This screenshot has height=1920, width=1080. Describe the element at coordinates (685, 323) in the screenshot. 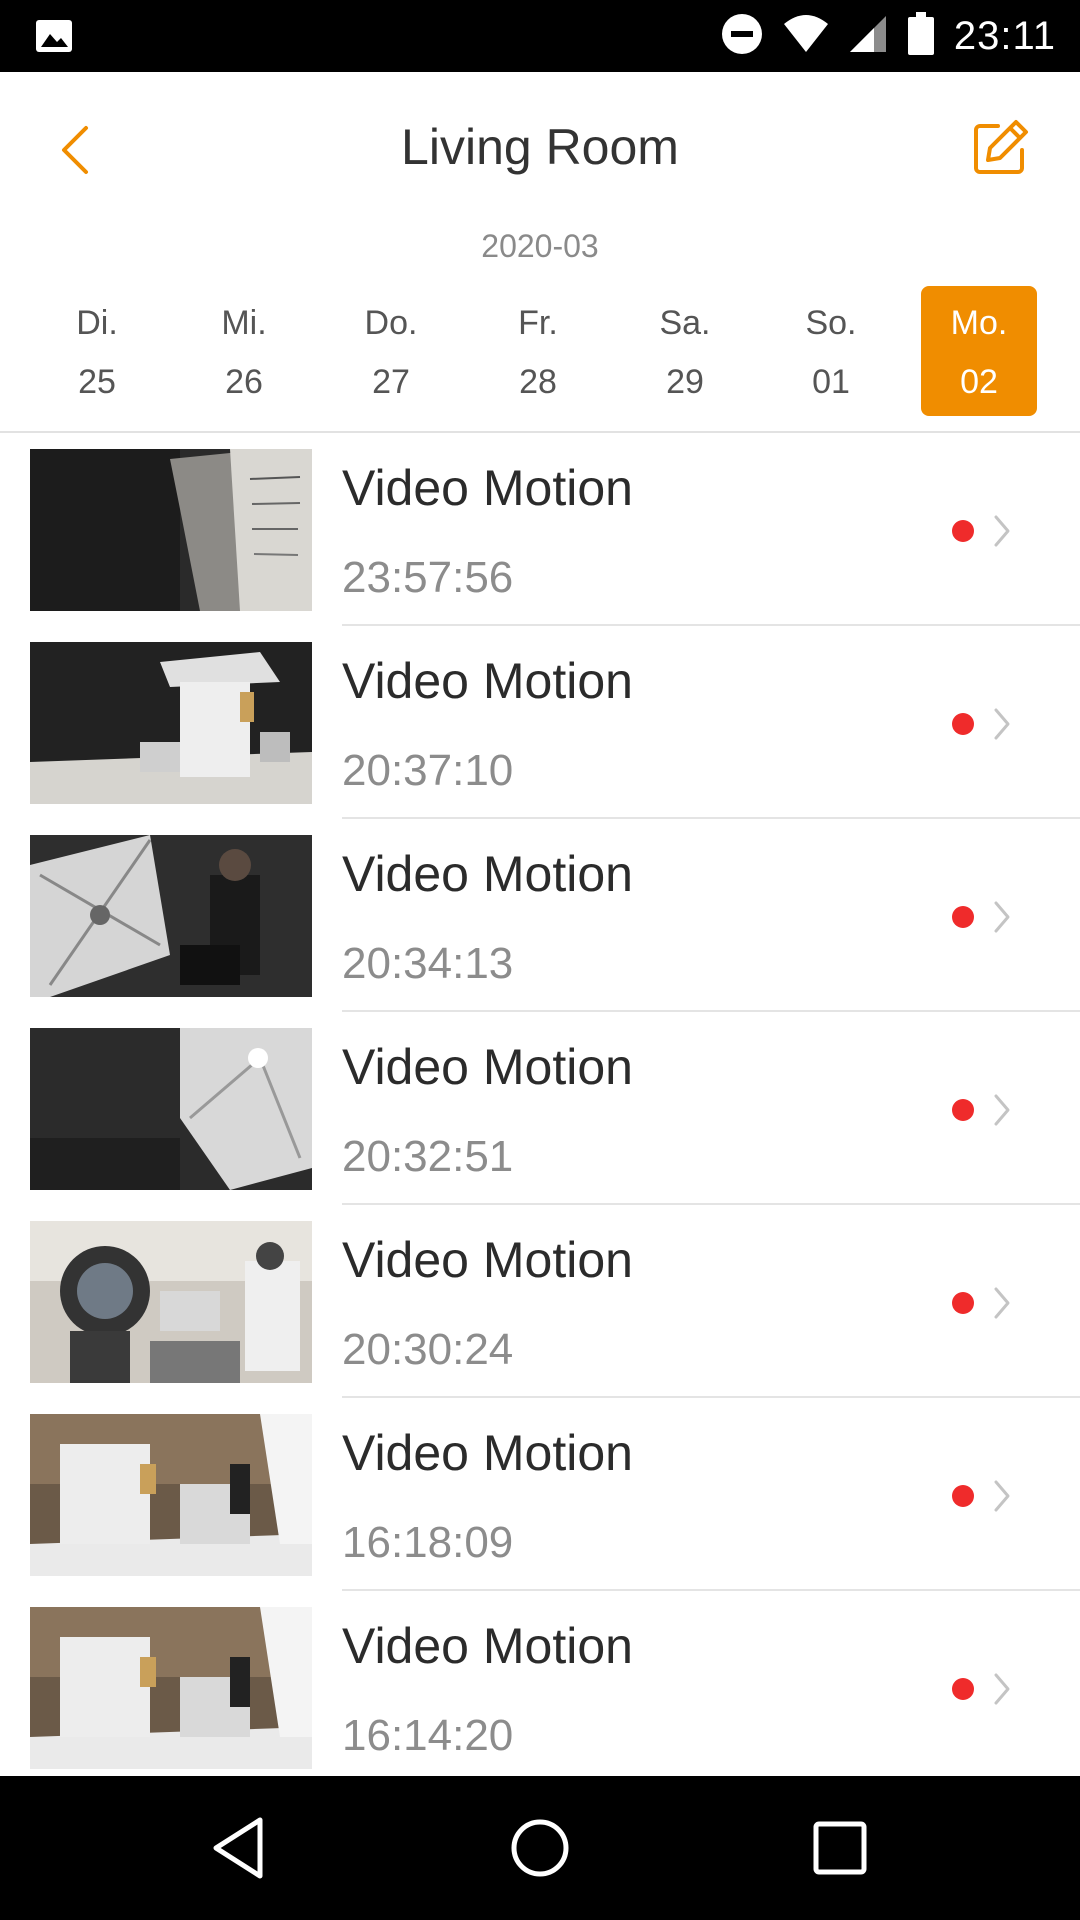

I see `day-name: Sa.` at that location.